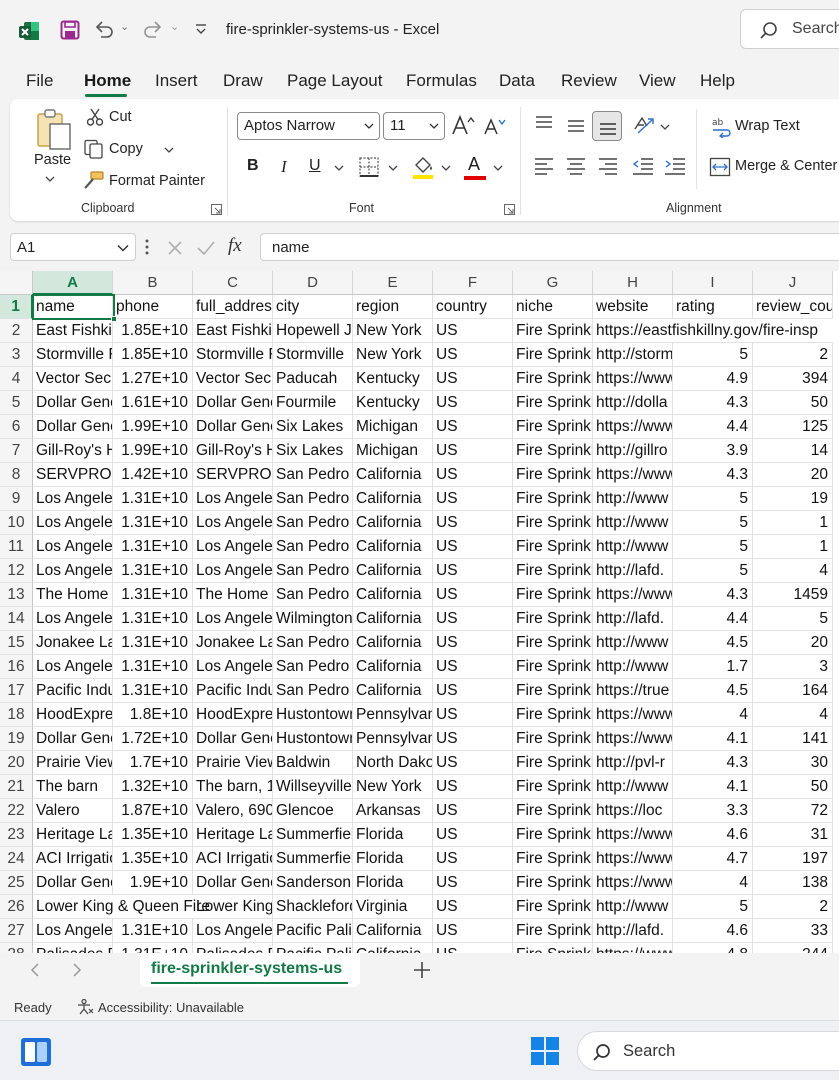 The image size is (839, 1080). What do you see at coordinates (589, 81) in the screenshot?
I see `tab-review: Review` at bounding box center [589, 81].